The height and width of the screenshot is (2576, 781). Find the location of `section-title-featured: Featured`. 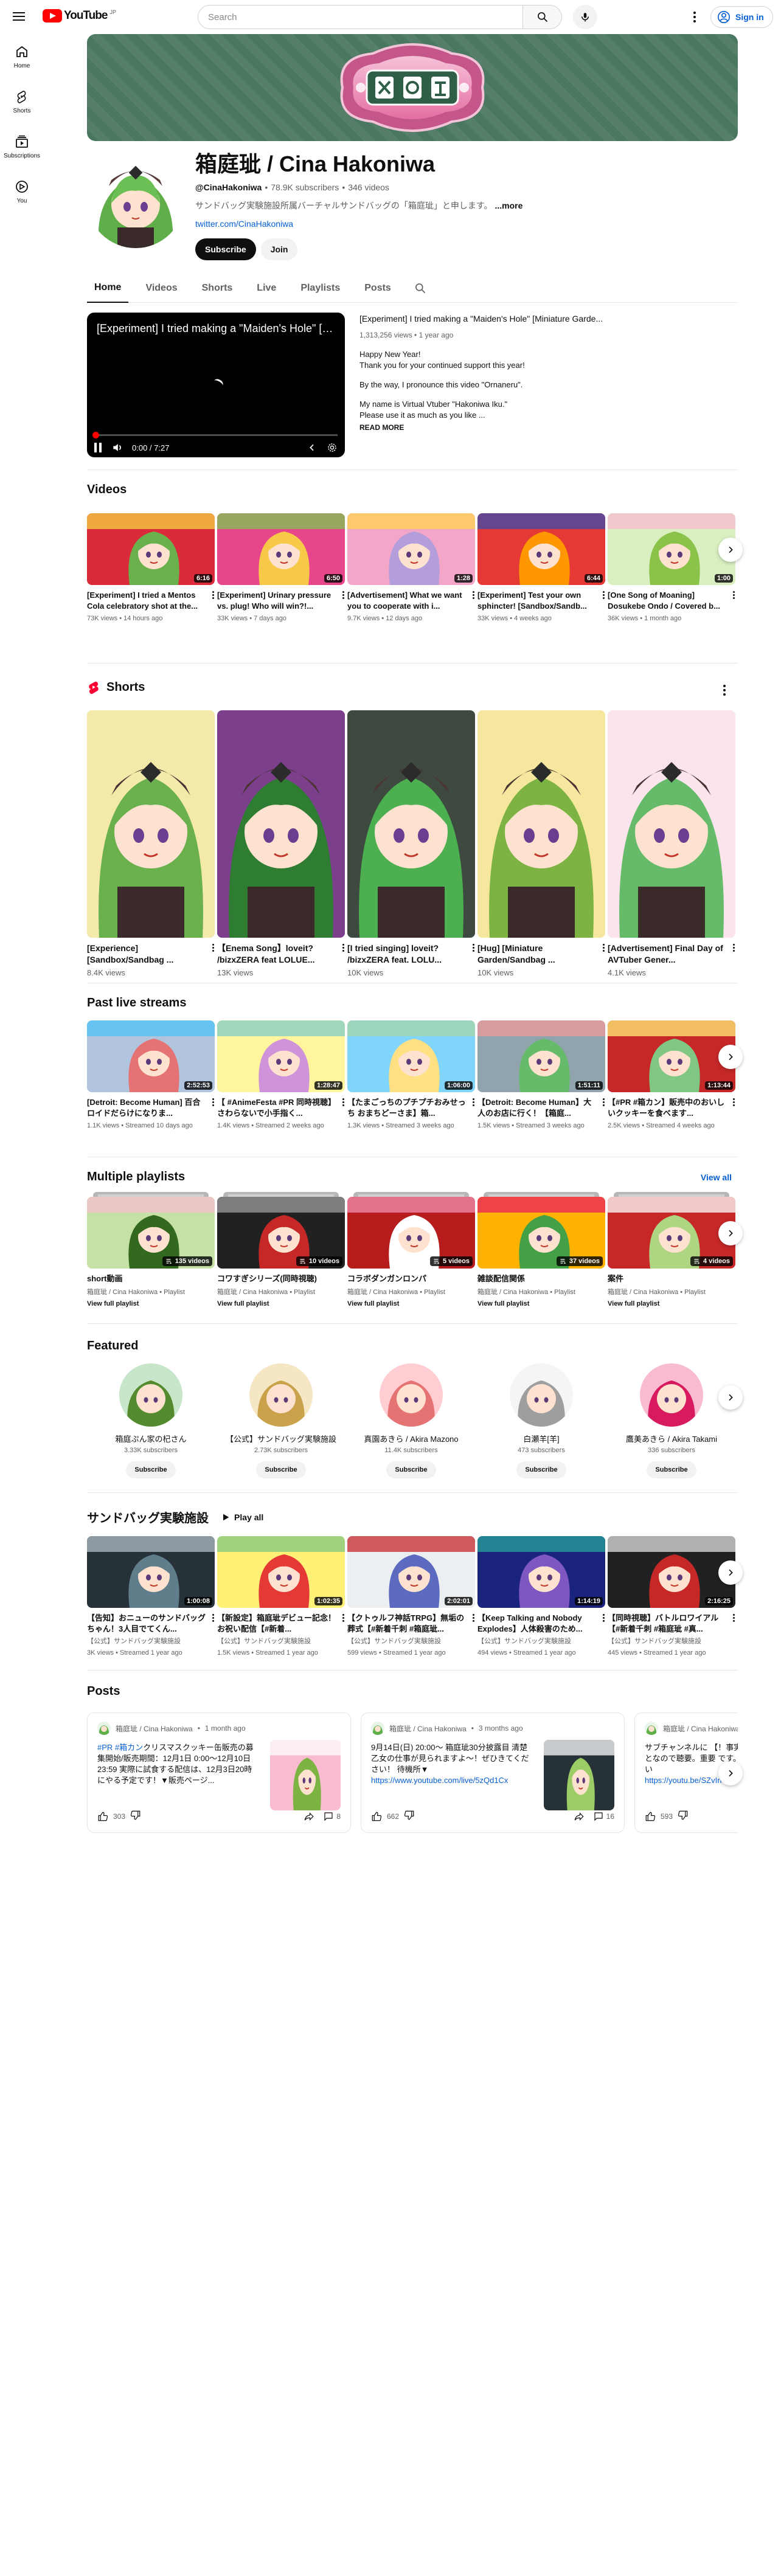

section-title-featured: Featured is located at coordinates (113, 1346).